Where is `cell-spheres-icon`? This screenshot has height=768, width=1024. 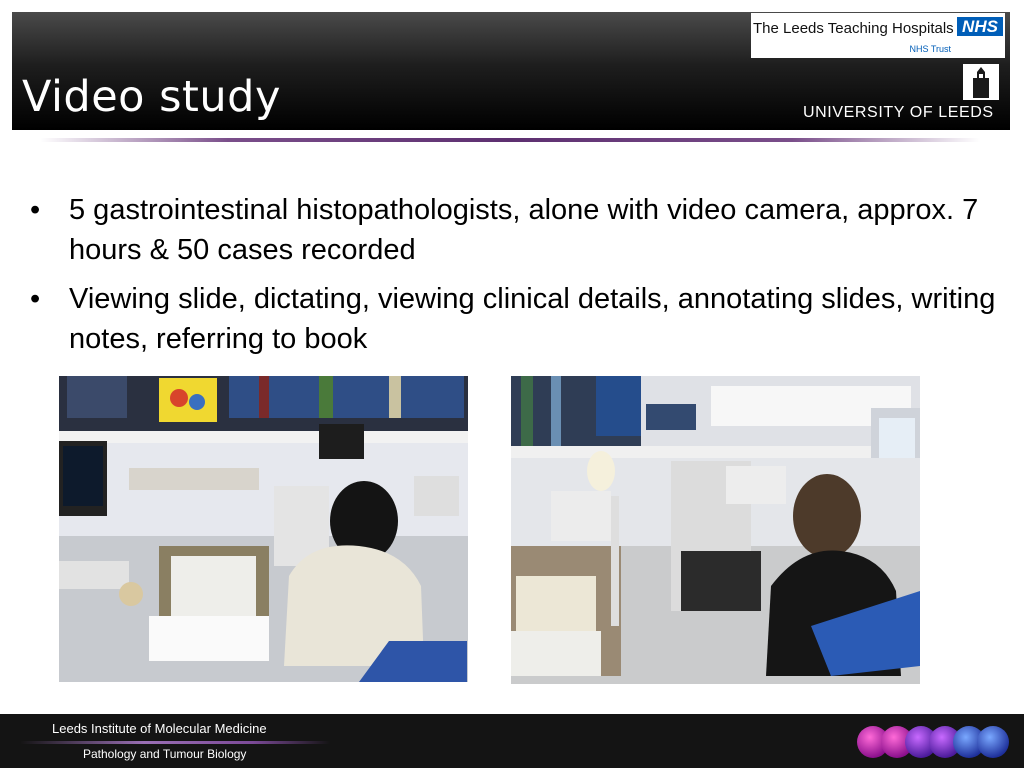 cell-spheres-icon is located at coordinates (935, 742).